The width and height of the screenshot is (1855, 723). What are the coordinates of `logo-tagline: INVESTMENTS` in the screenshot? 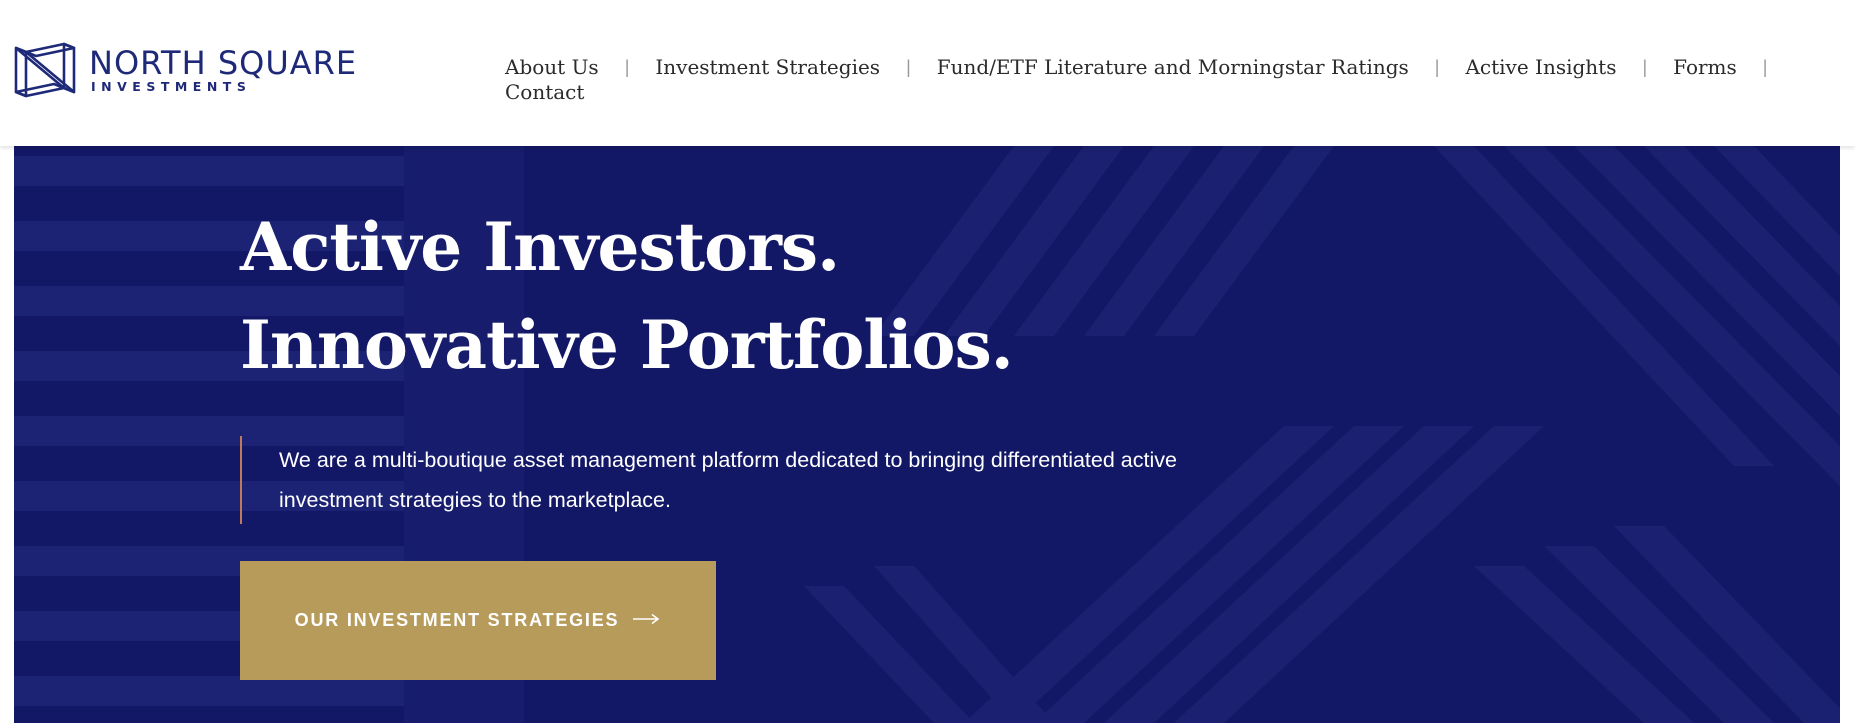 It's located at (171, 86).